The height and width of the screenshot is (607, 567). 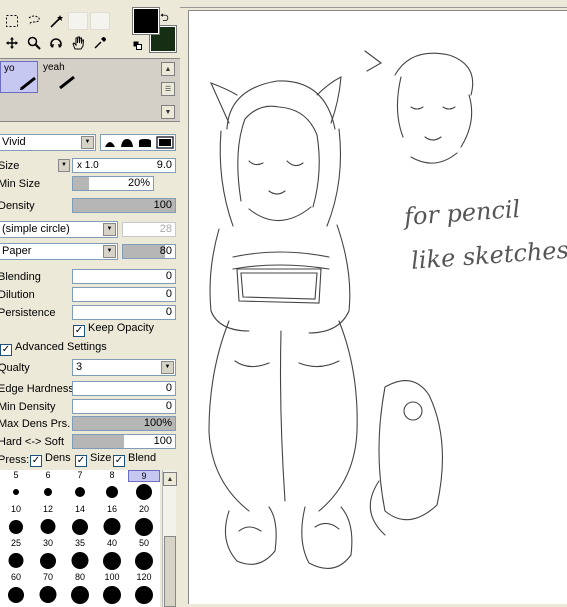 What do you see at coordinates (48, 566) in the screenshot?
I see `brush-size-70: 70` at bounding box center [48, 566].